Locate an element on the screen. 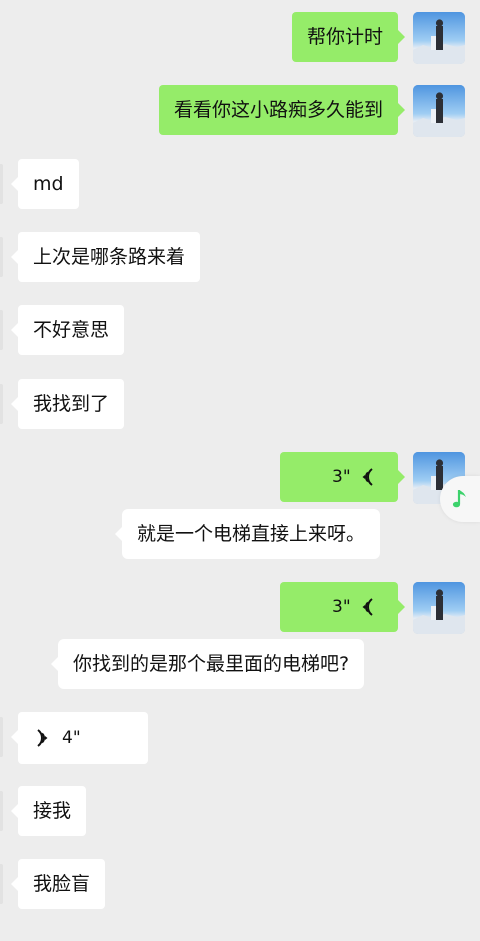 This screenshot has height=941, width=480. message-text: 上次是哪条路来着 is located at coordinates (109, 257).